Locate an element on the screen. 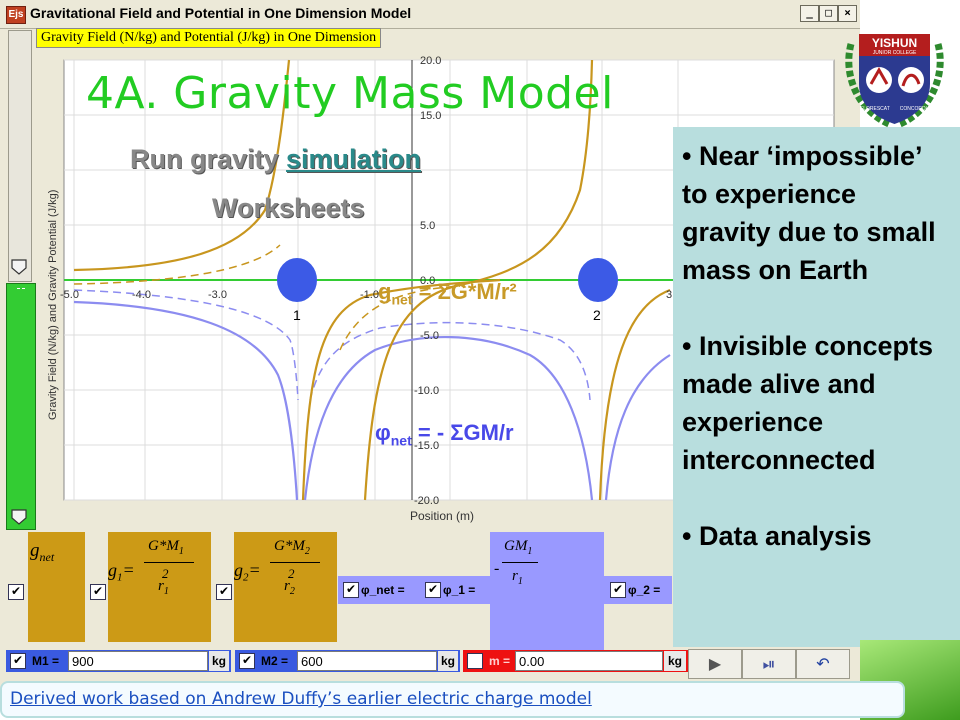 The width and height of the screenshot is (960, 720). g2-denominator: r2 is located at coordinates (289, 587).